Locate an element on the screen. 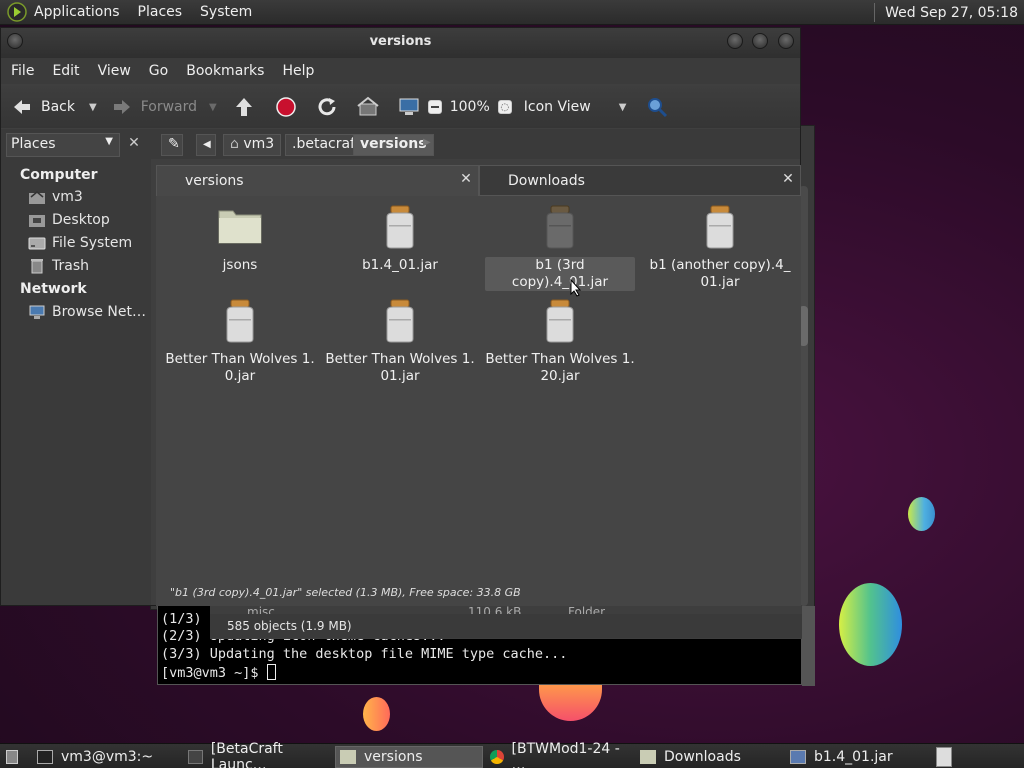  file-item-jar: Better Than Wolves 1. 0.jar is located at coordinates (240, 342).